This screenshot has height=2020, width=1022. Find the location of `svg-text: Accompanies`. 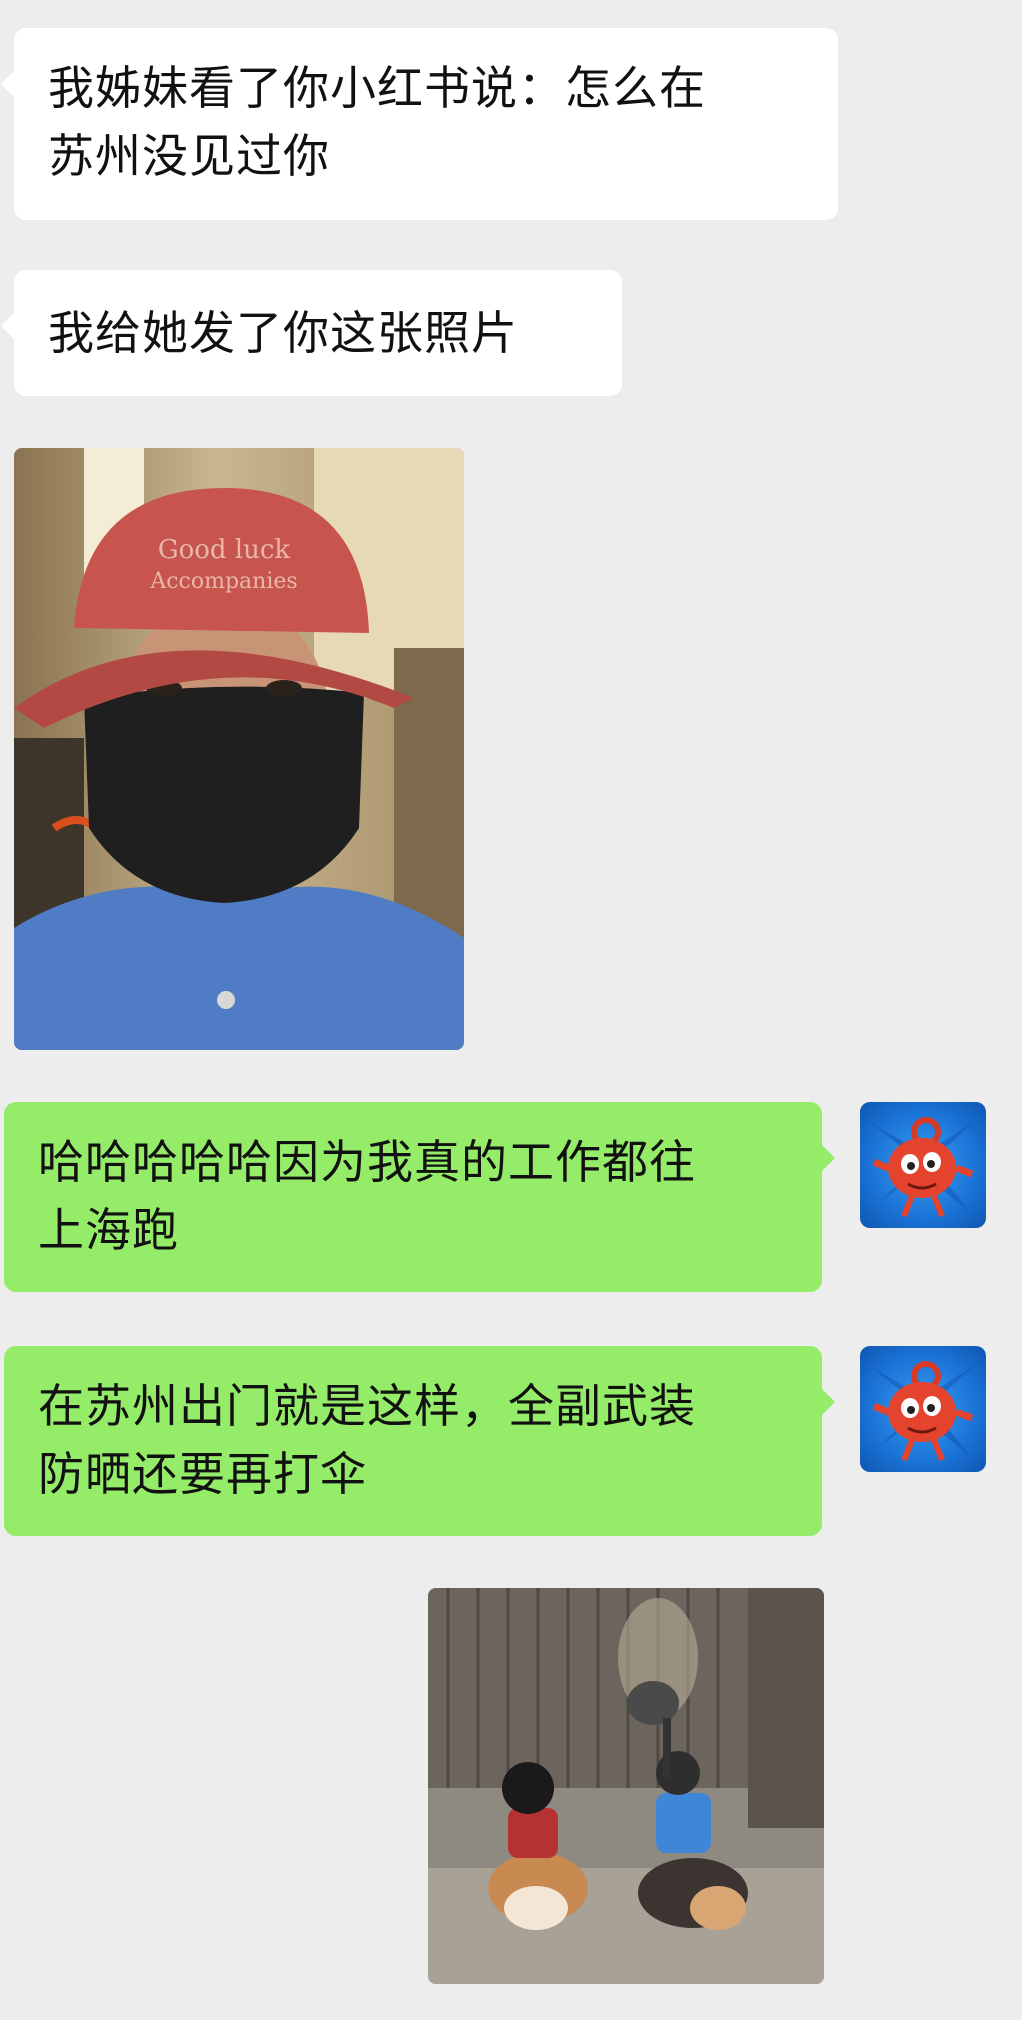

svg-text: Accompanies is located at coordinates (223, 581).